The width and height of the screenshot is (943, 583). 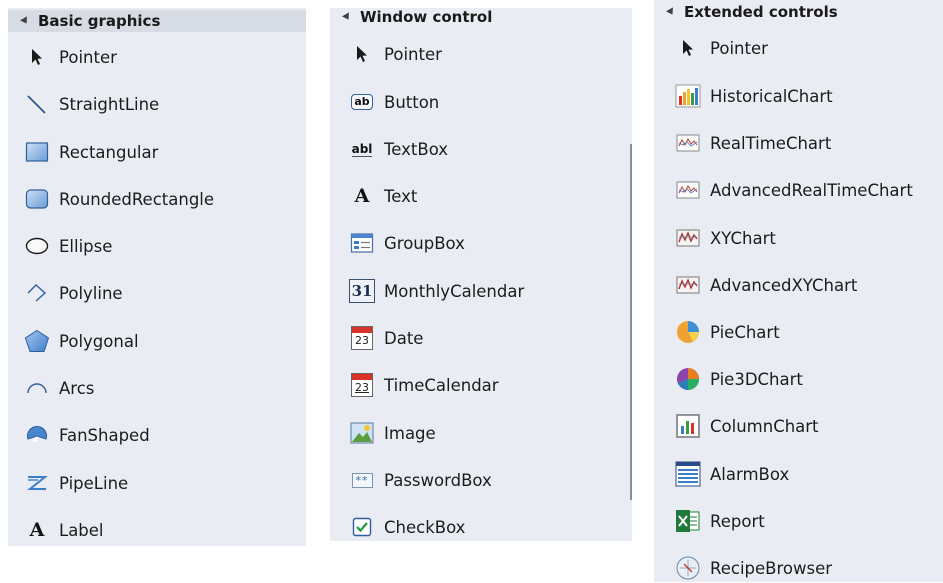 I want to click on pipeline-icon, so click(x=37, y=483).